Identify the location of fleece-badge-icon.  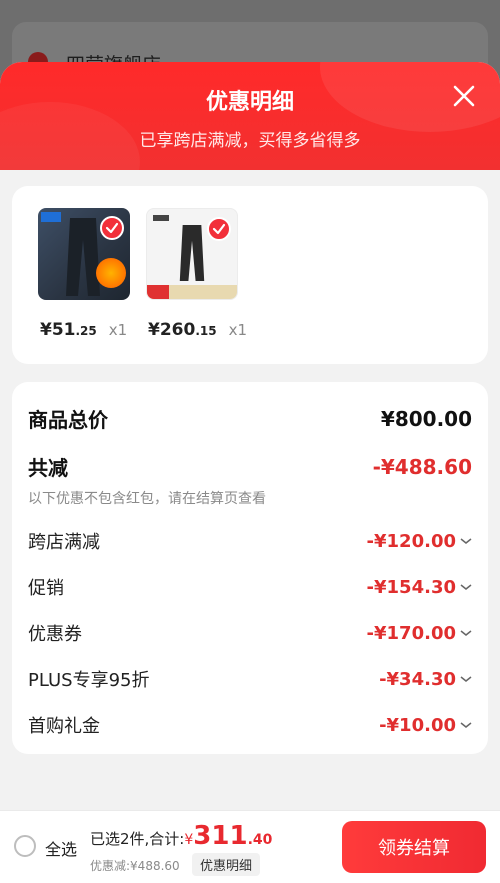
(111, 273).